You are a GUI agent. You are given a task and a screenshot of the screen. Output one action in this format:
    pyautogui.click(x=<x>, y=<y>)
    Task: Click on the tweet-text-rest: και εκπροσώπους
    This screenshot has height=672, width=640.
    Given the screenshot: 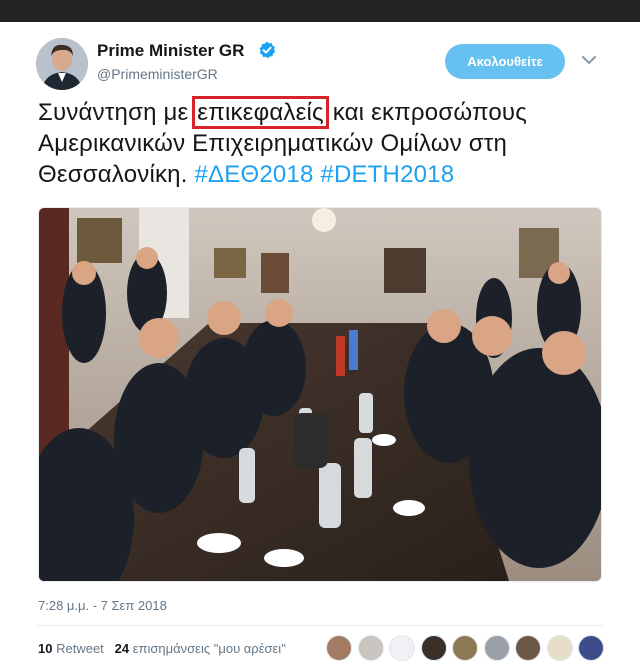 What is the action you would take?
    pyautogui.click(x=426, y=112)
    